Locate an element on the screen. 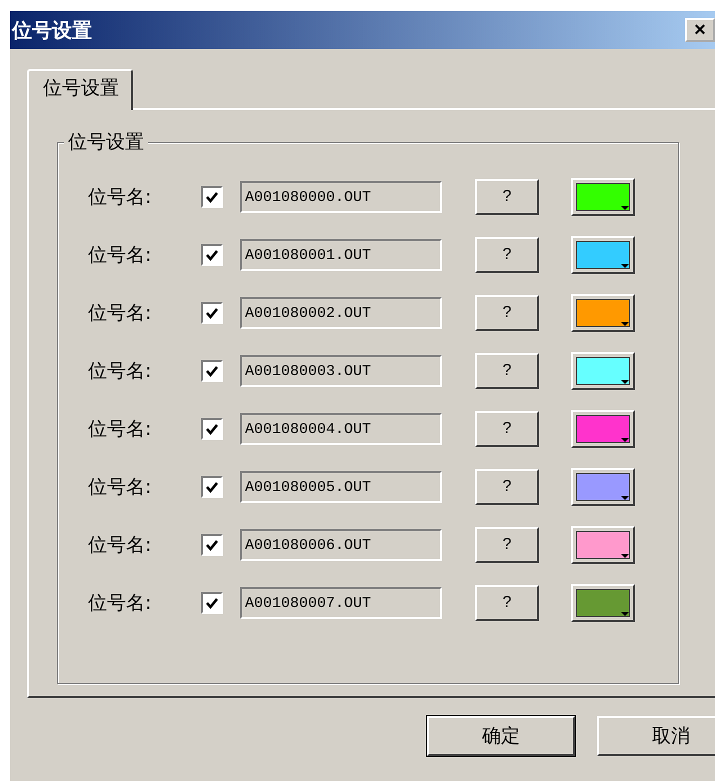 The height and width of the screenshot is (781, 715). window-title: 位号设置 is located at coordinates (52, 30).